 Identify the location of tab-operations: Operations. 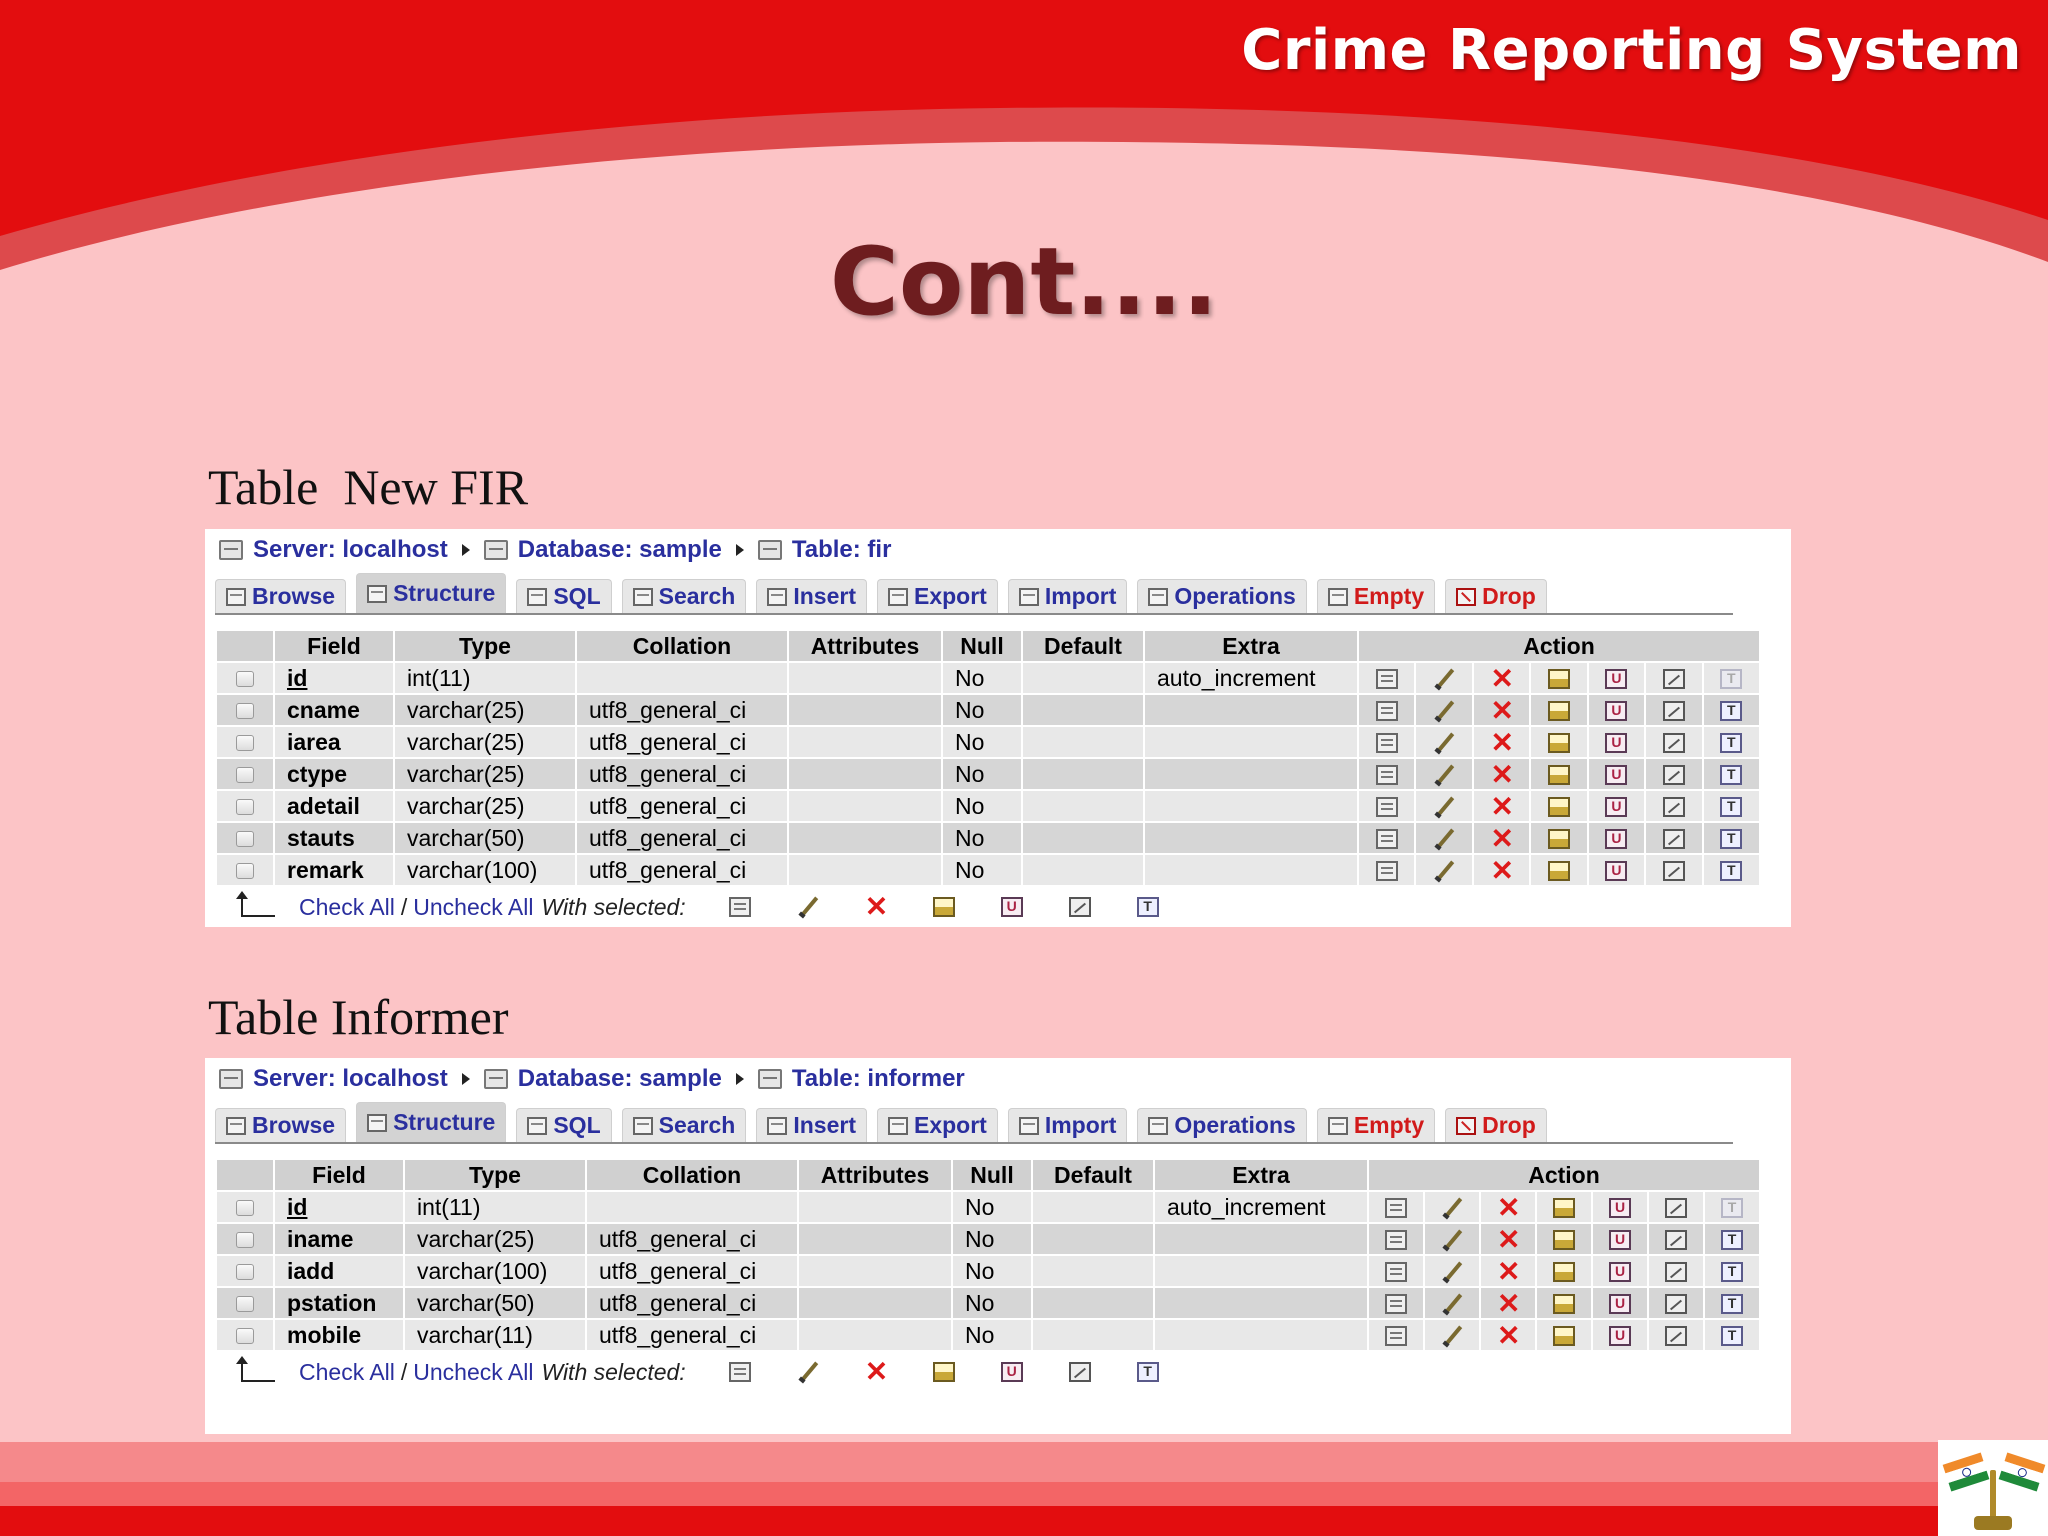
(1222, 1125).